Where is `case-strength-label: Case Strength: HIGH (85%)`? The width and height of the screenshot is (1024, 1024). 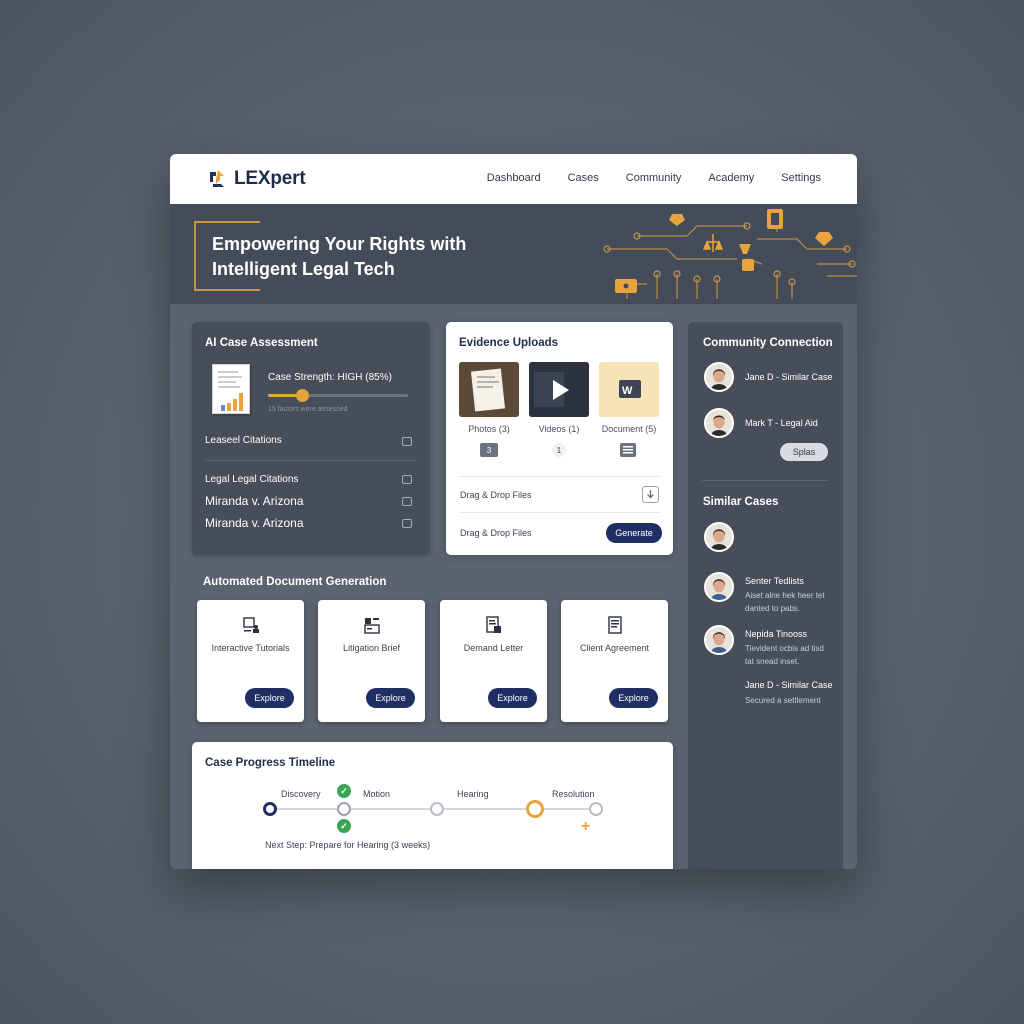 case-strength-label: Case Strength: HIGH (85%) is located at coordinates (330, 377).